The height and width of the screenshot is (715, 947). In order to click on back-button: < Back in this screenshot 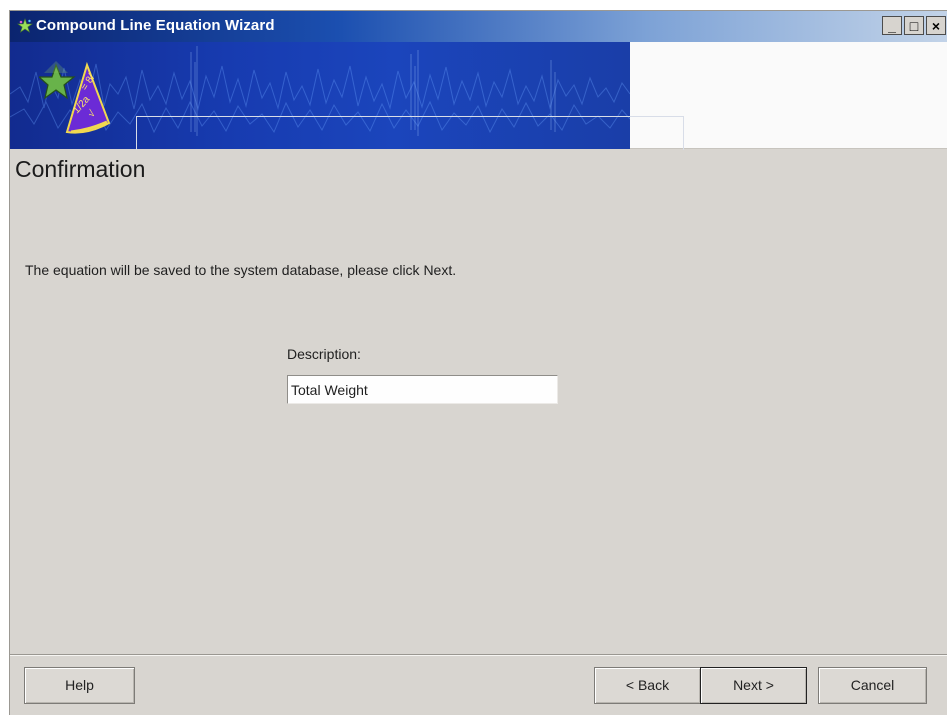, I will do `click(647, 685)`.